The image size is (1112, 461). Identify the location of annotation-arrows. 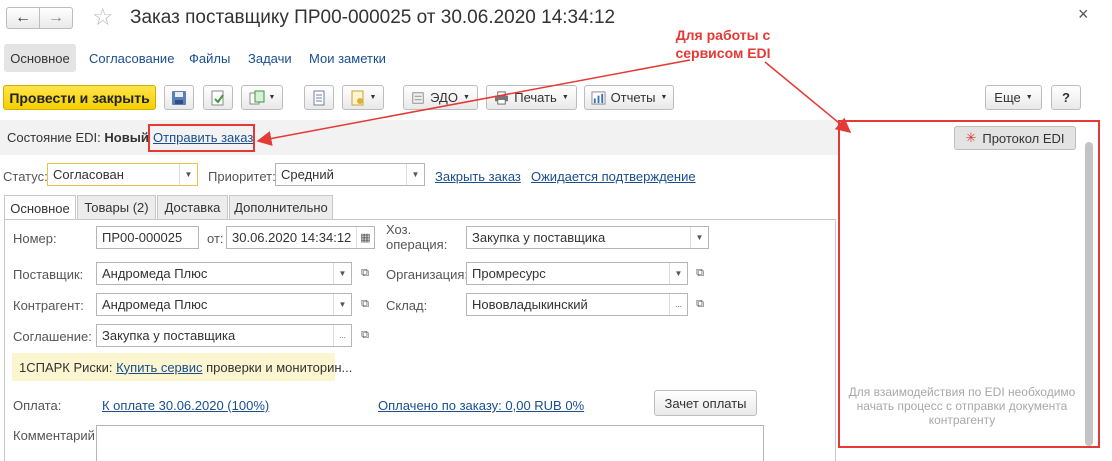
(554, 102).